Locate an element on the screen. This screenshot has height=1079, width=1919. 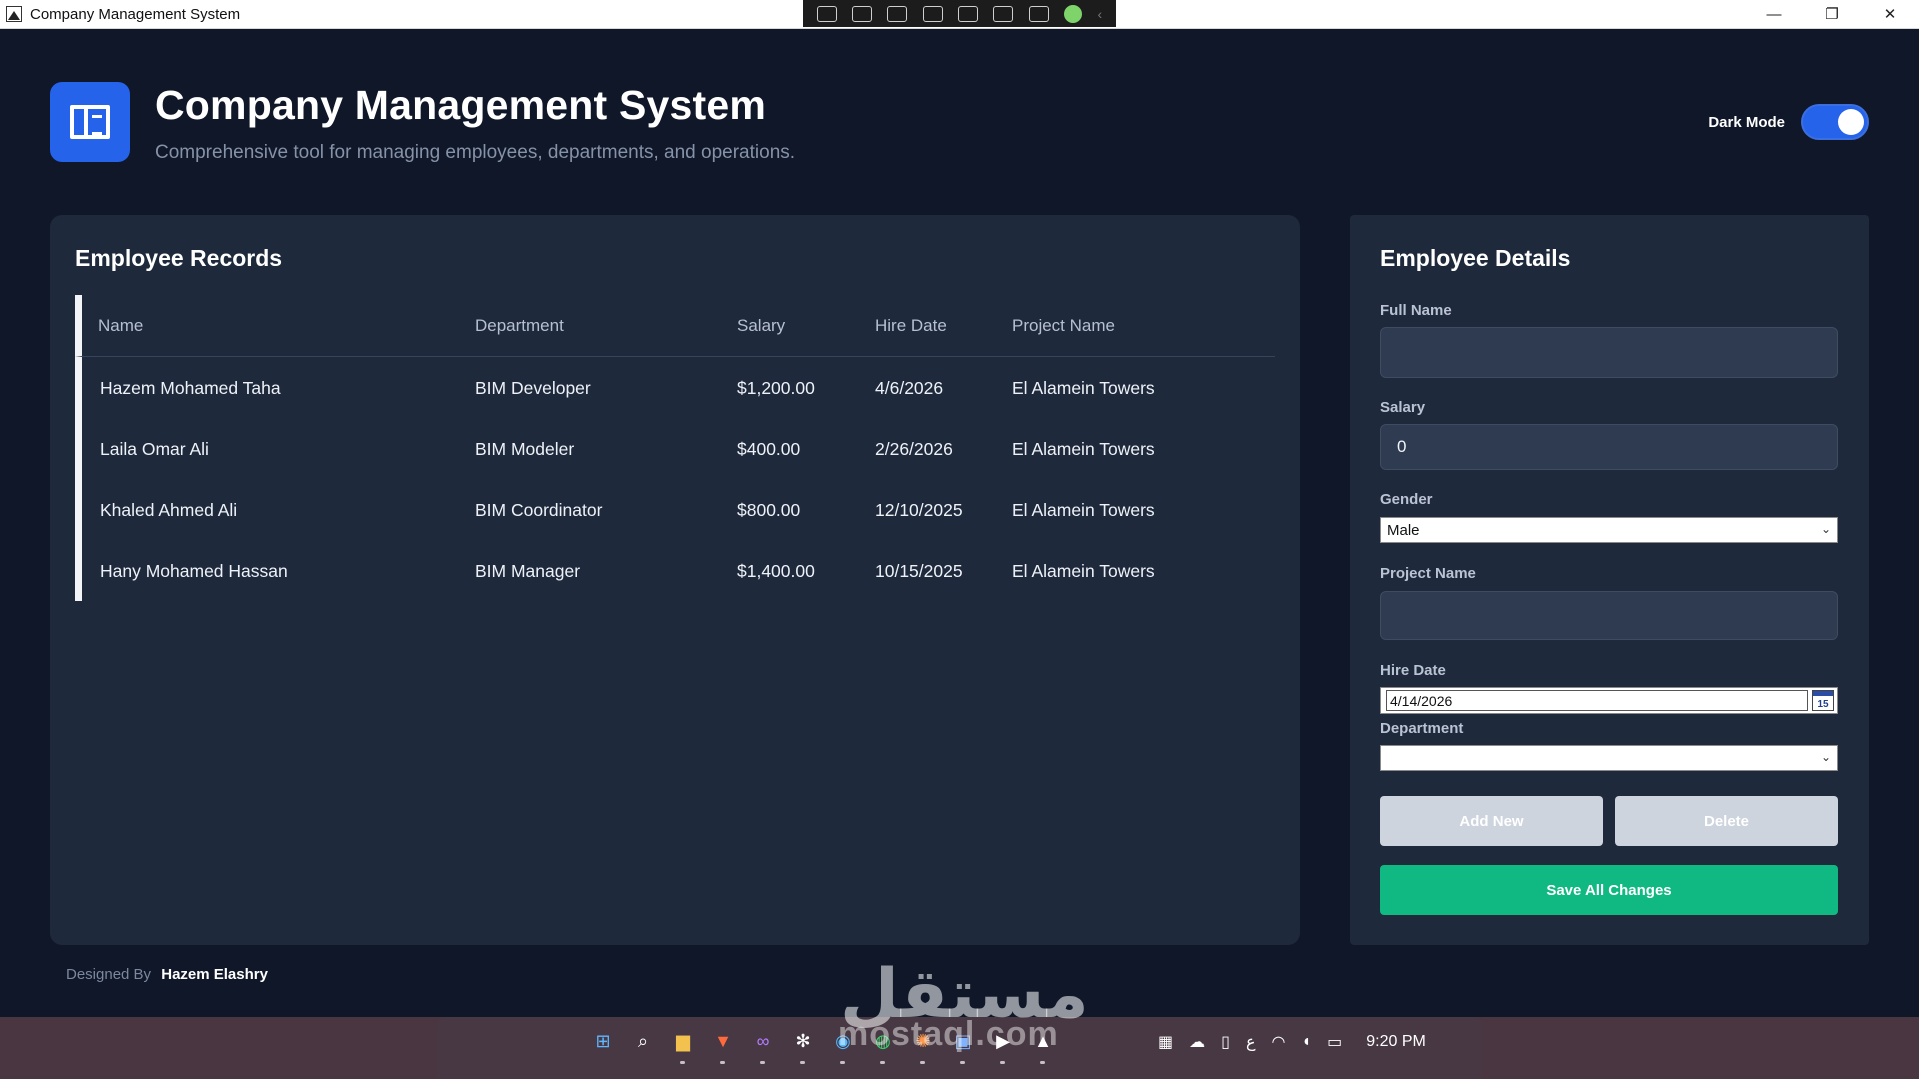
cell-department: BIM Manager is located at coordinates (528, 571).